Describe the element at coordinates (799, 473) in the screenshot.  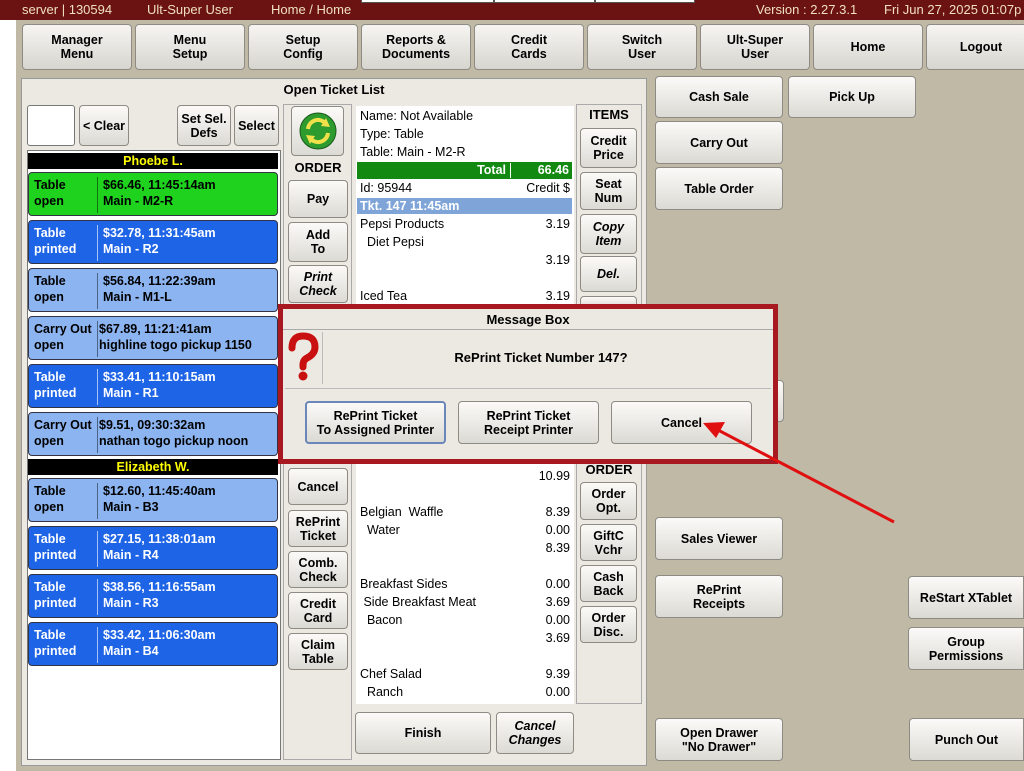
I see `annotation-arrow` at that location.